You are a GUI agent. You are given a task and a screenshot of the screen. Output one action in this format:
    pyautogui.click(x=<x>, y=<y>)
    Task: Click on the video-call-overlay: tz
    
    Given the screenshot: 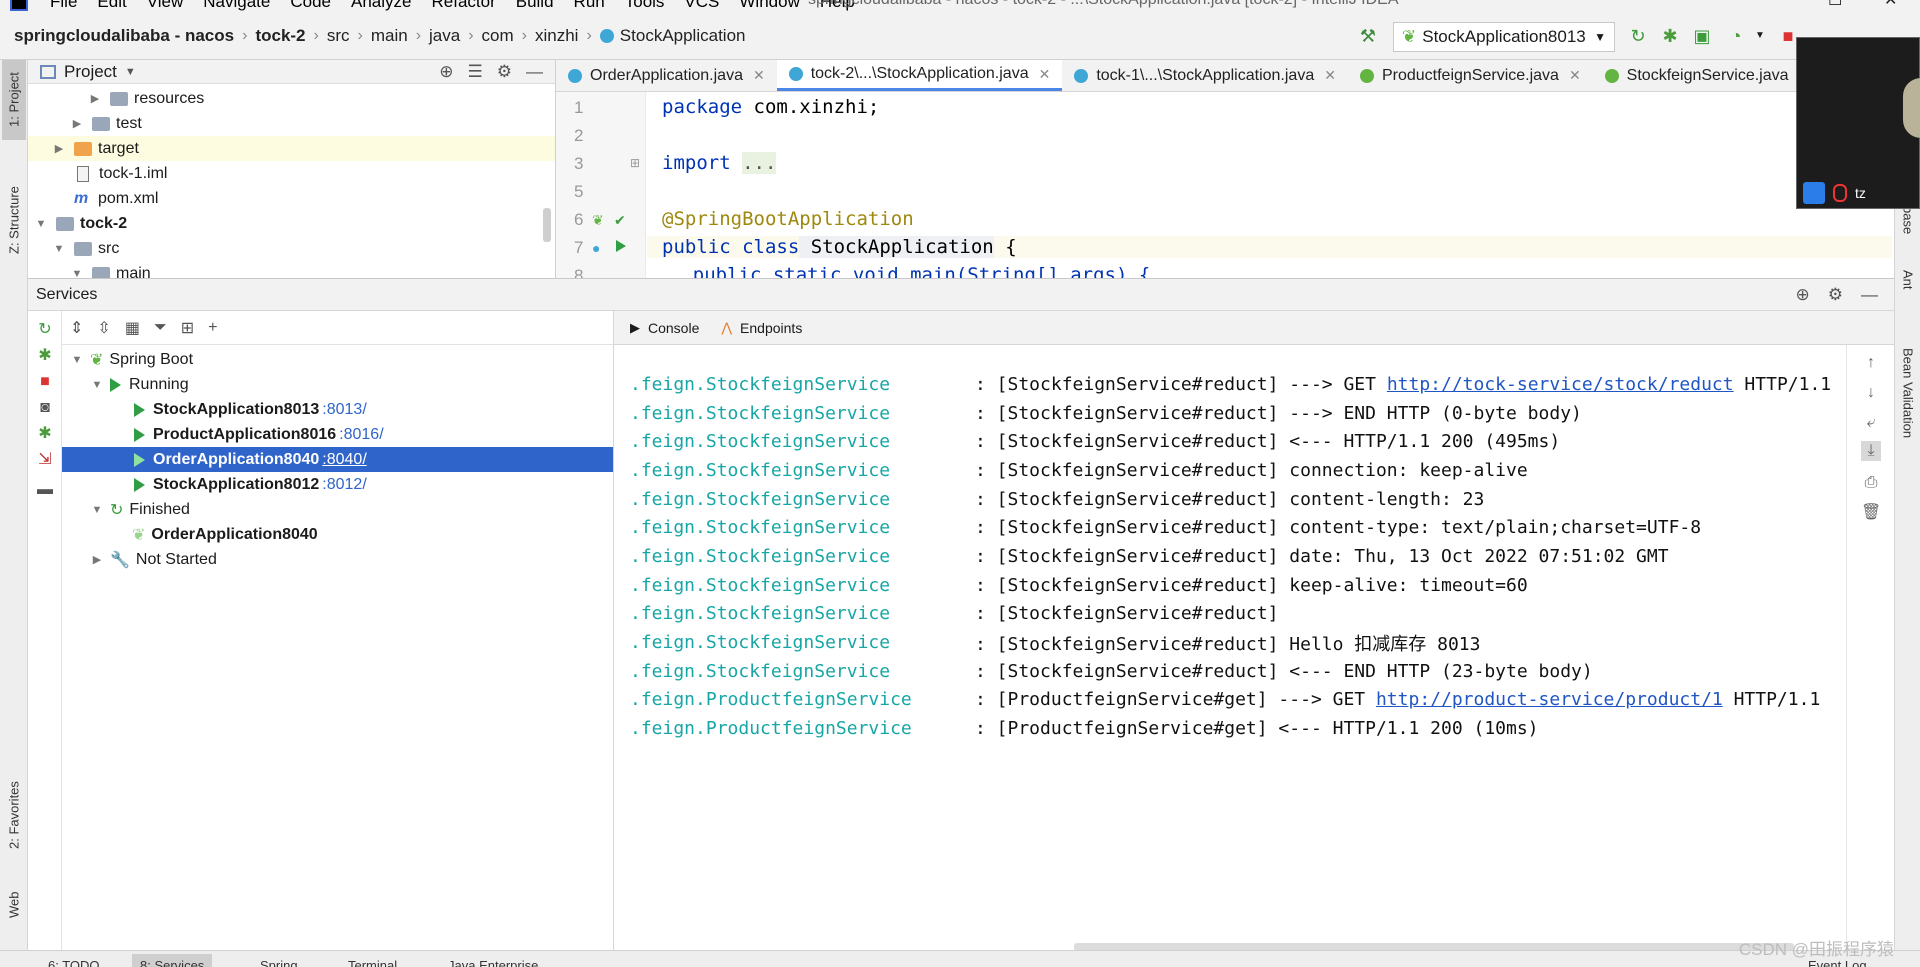 What is the action you would take?
    pyautogui.click(x=1858, y=123)
    